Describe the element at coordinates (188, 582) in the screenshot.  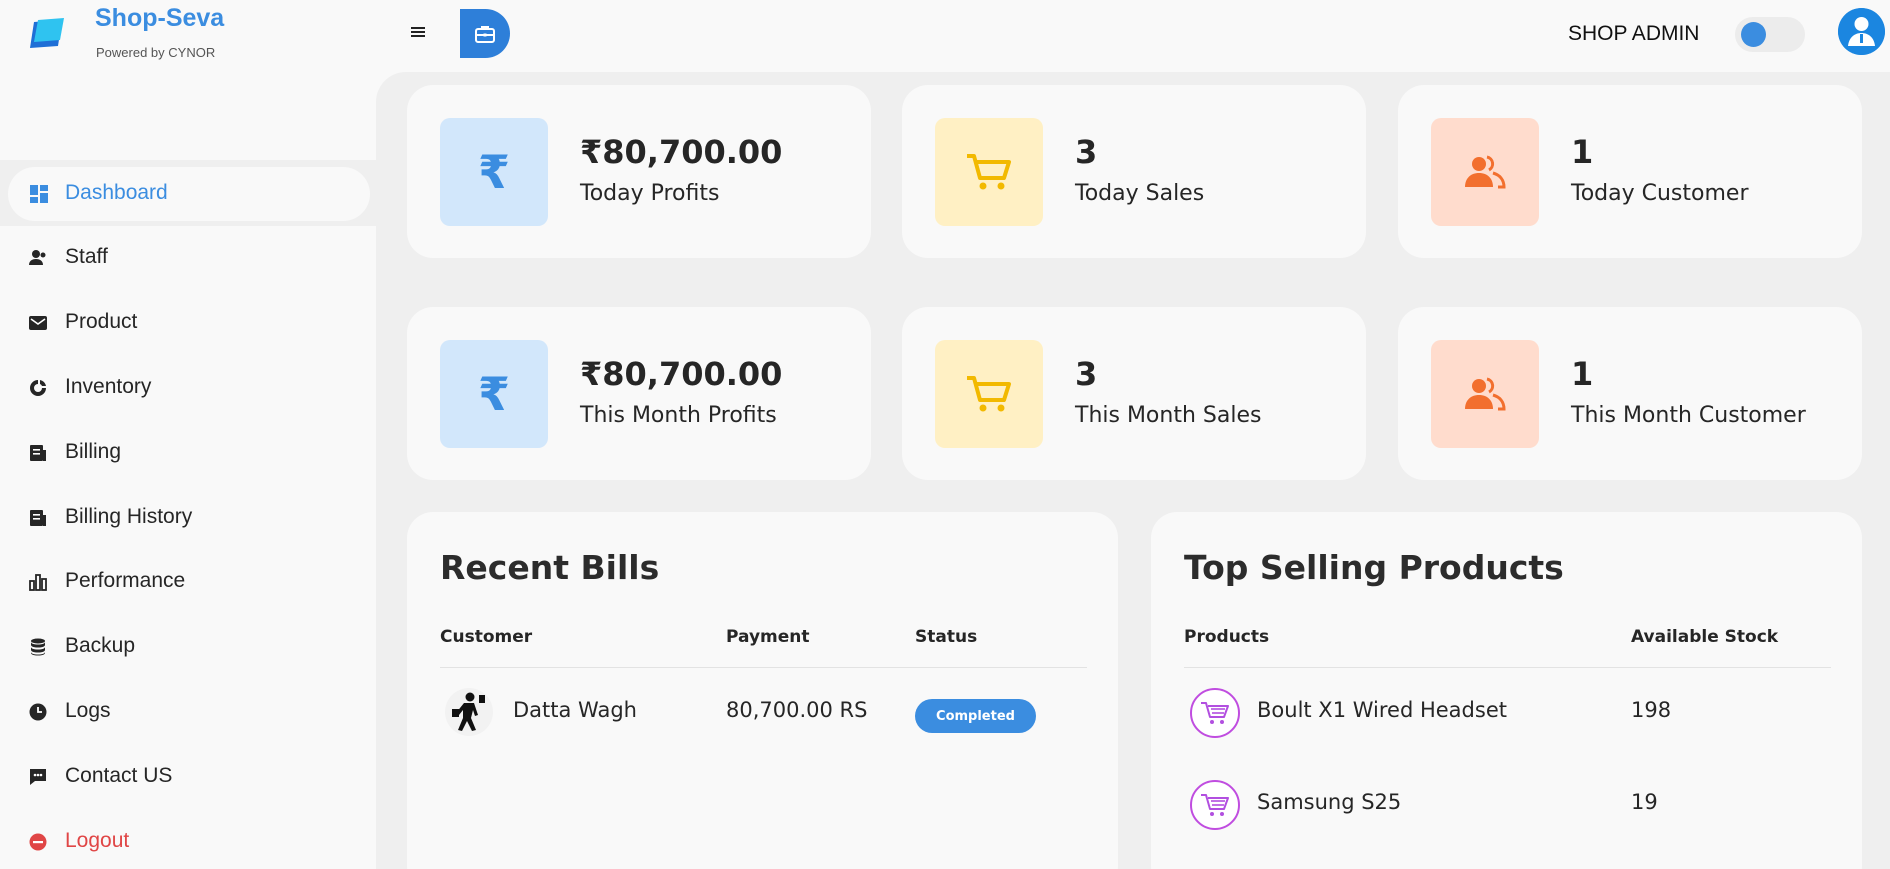
I see `sidebar-item-performance: Performance` at that location.